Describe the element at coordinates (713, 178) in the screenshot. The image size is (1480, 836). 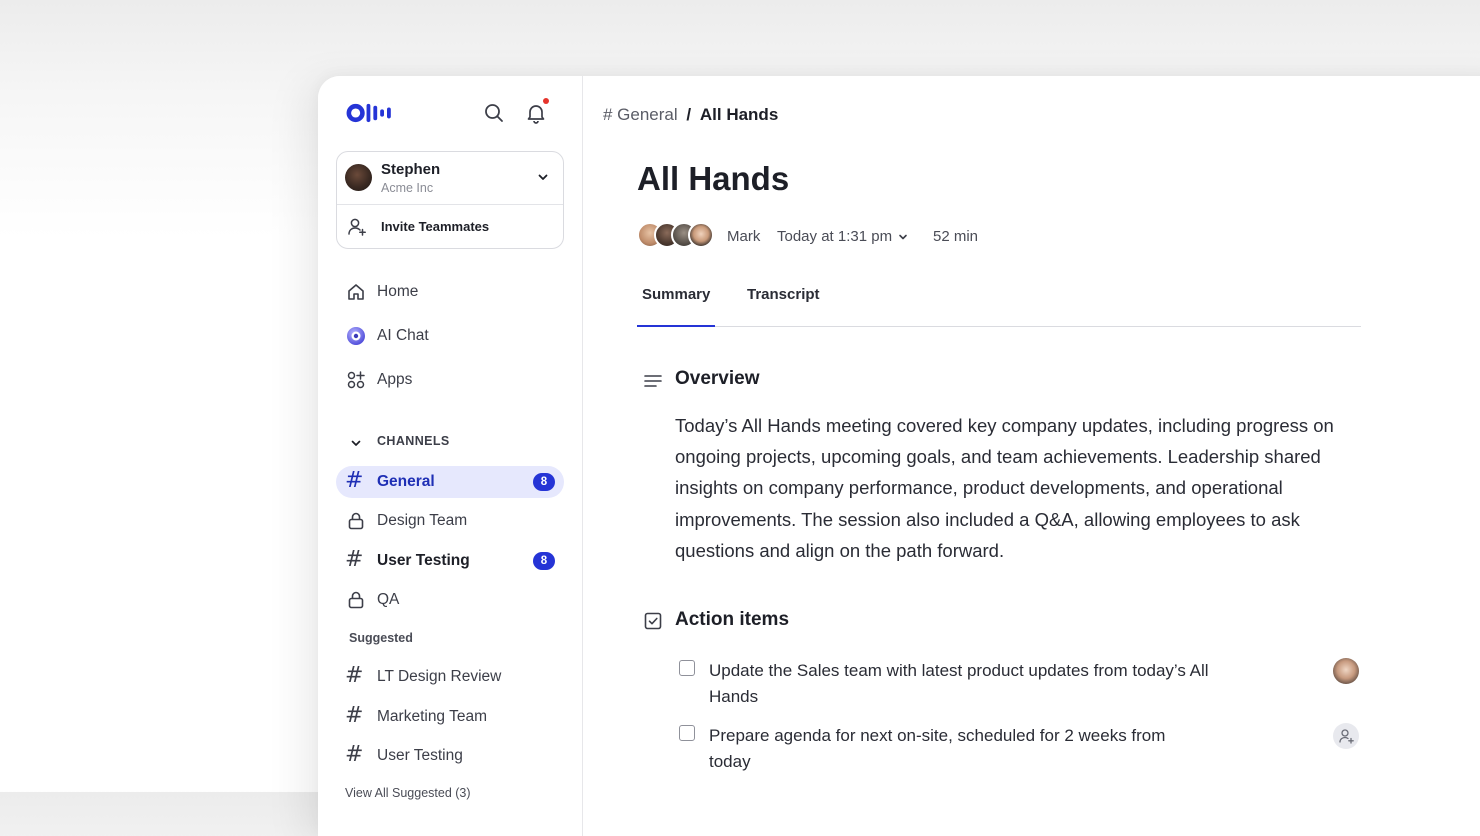
I see `page-title: All Hands` at that location.